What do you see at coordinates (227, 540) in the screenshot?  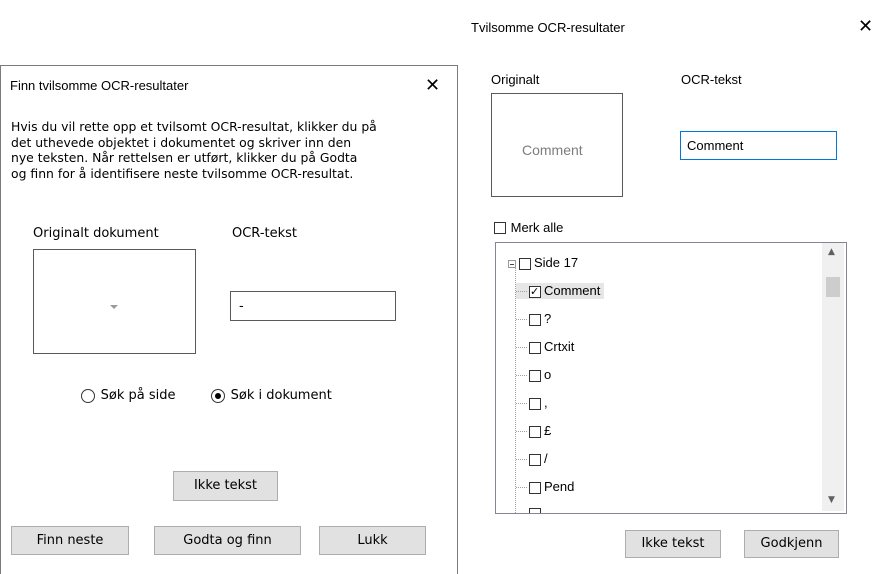 I see `accept-and-find-button: Godta og finn` at bounding box center [227, 540].